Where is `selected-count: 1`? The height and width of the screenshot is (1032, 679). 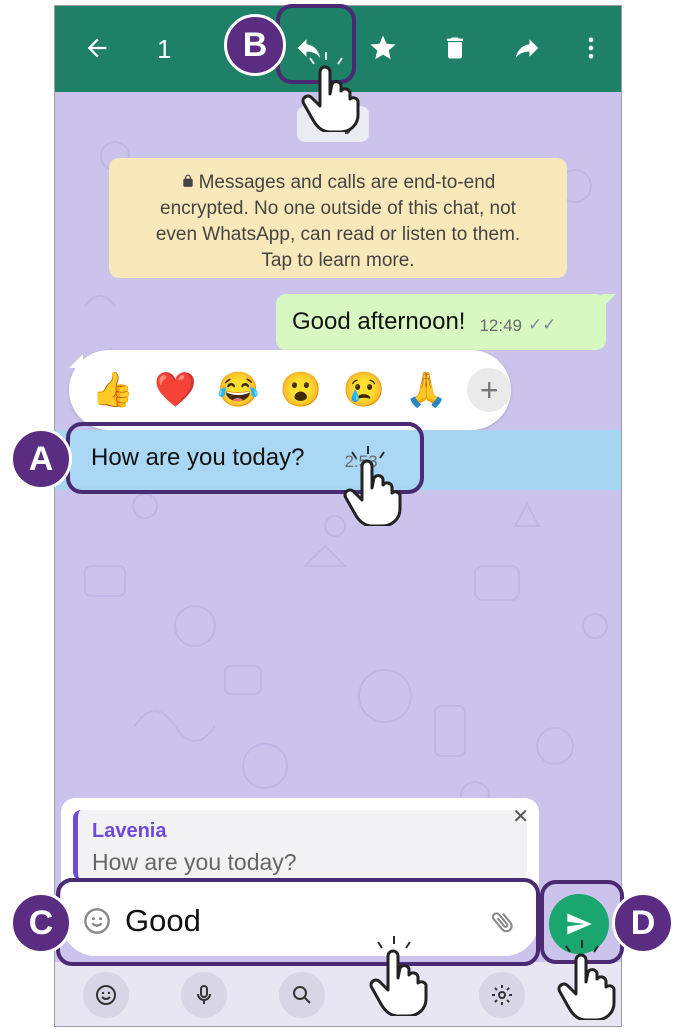 selected-count: 1 is located at coordinates (164, 49).